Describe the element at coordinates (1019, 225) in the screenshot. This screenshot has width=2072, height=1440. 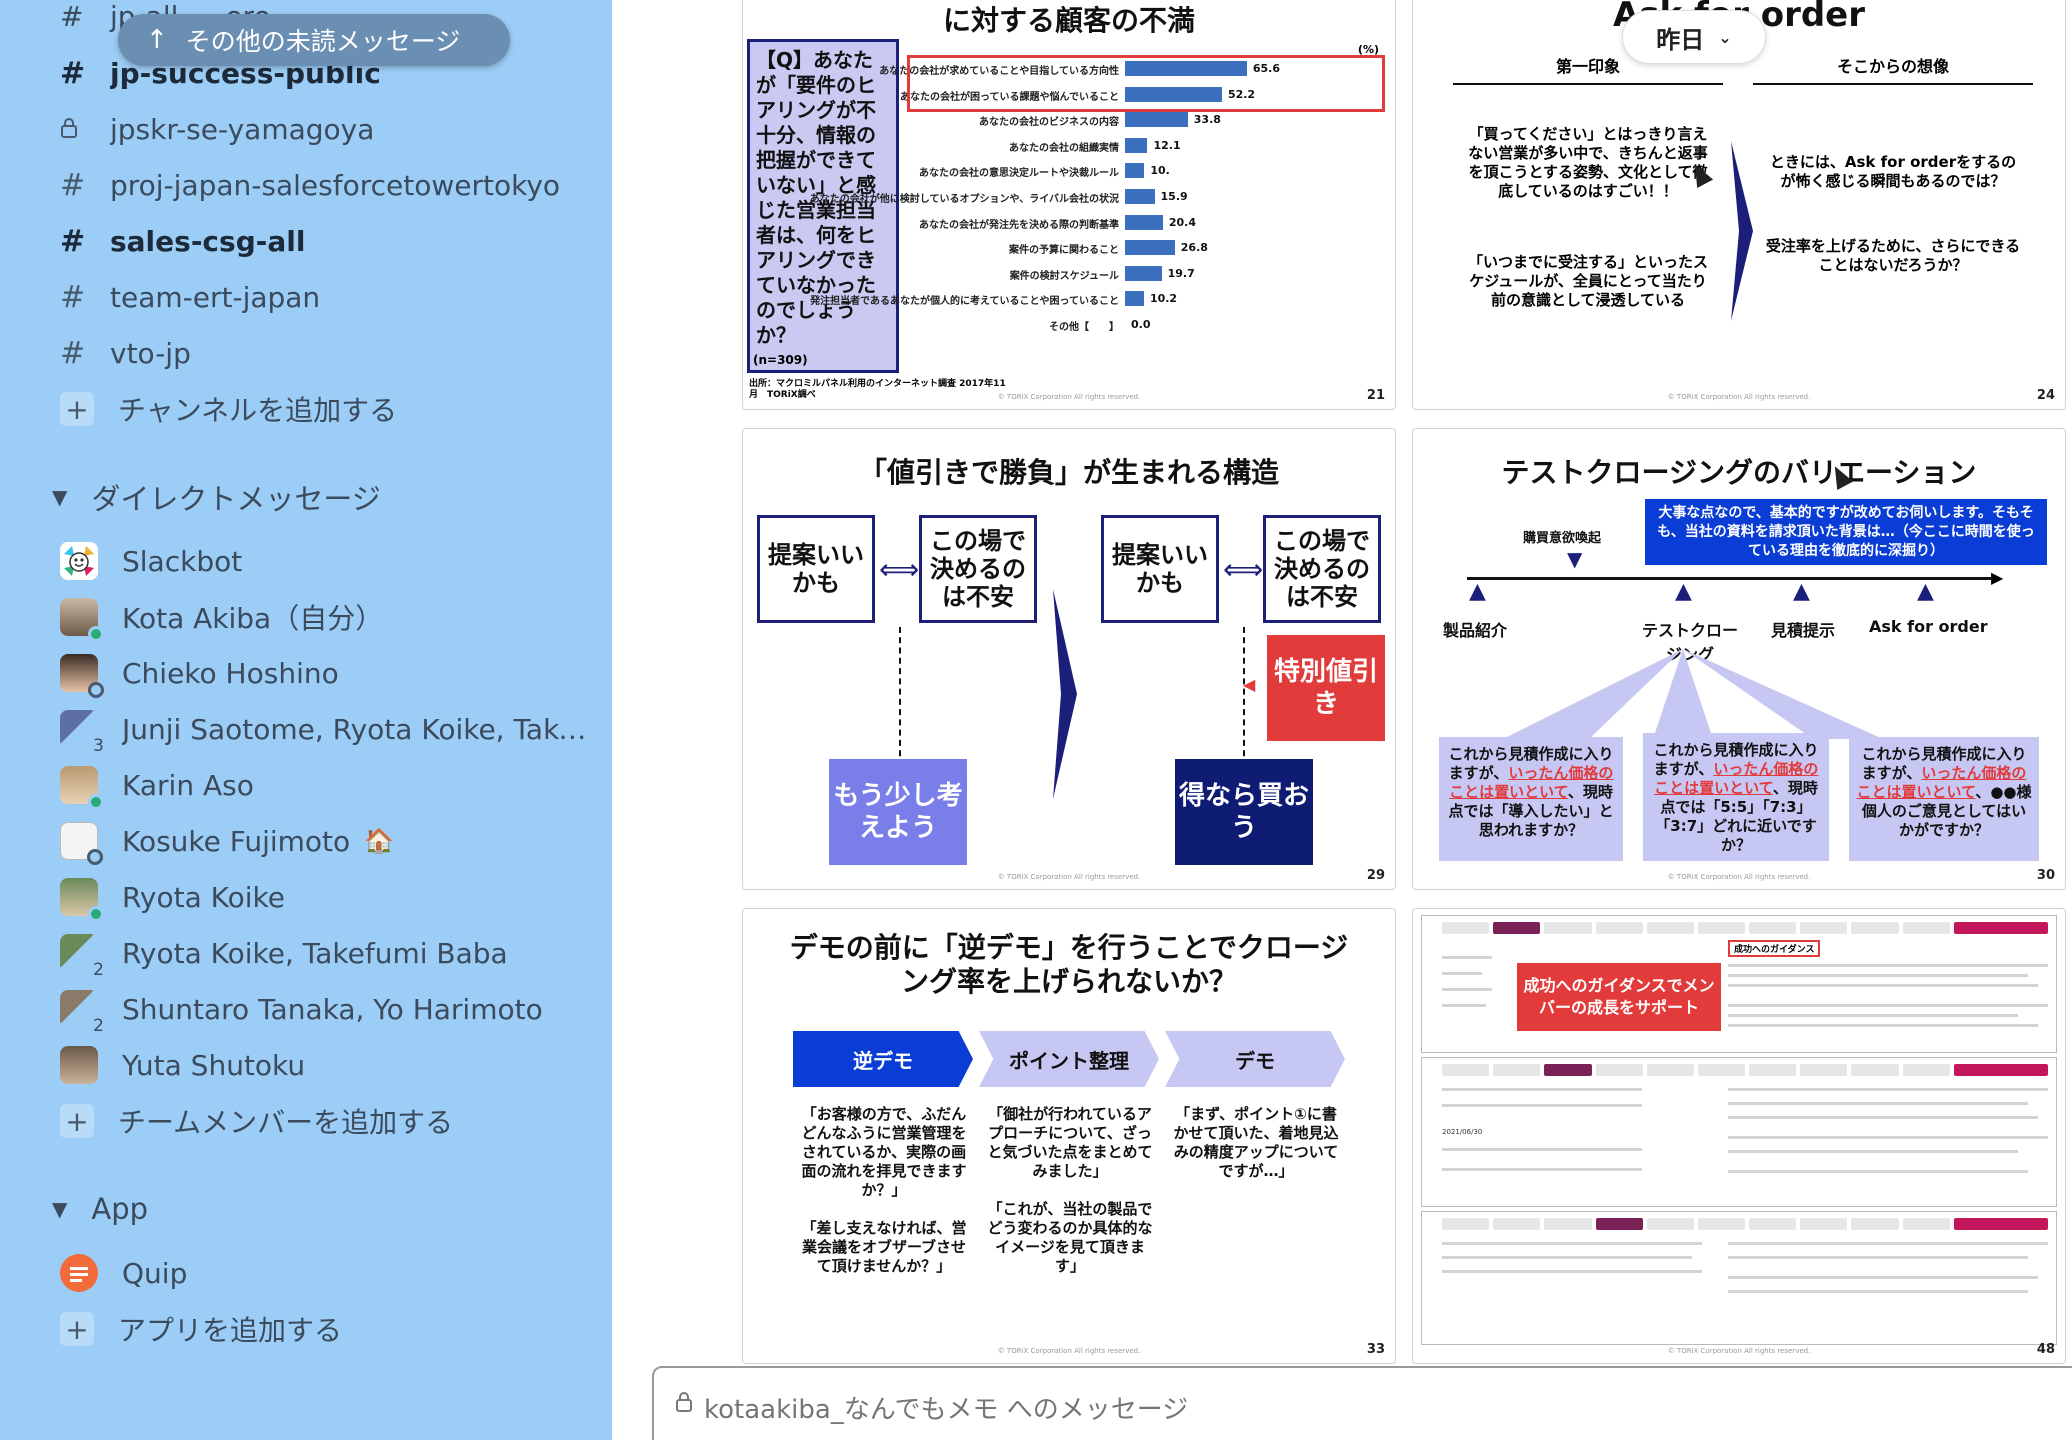
I see `bar-category-label: あなたの会社が発注先を決める際の判断基準` at that location.